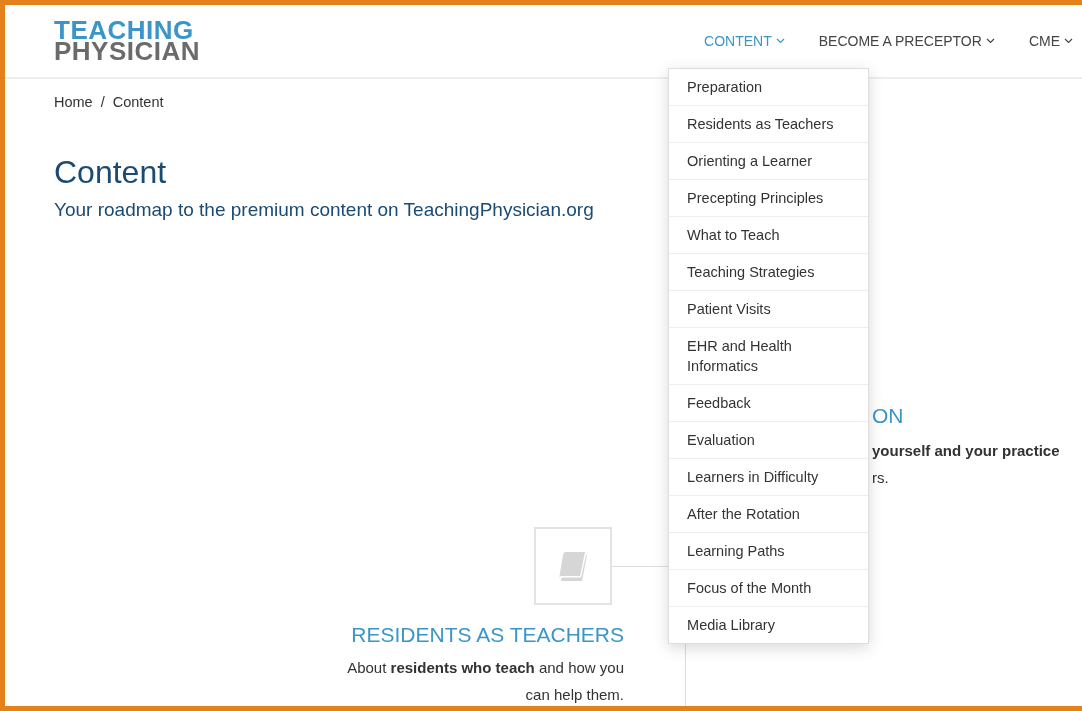 This screenshot has height=711, width=1082. Describe the element at coordinates (769, 234) in the screenshot. I see `menu-item: What to Teach` at that location.